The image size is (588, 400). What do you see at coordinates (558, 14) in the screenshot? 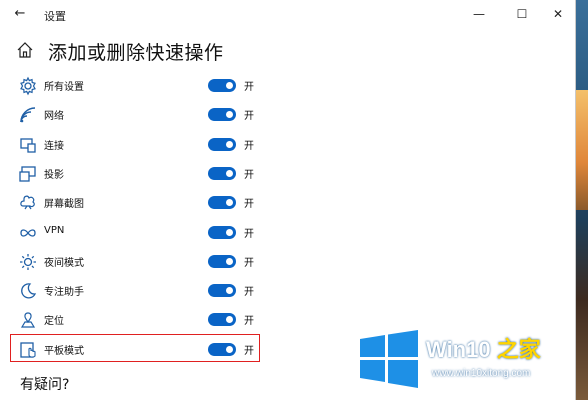
I see `close-button: ✕` at bounding box center [558, 14].